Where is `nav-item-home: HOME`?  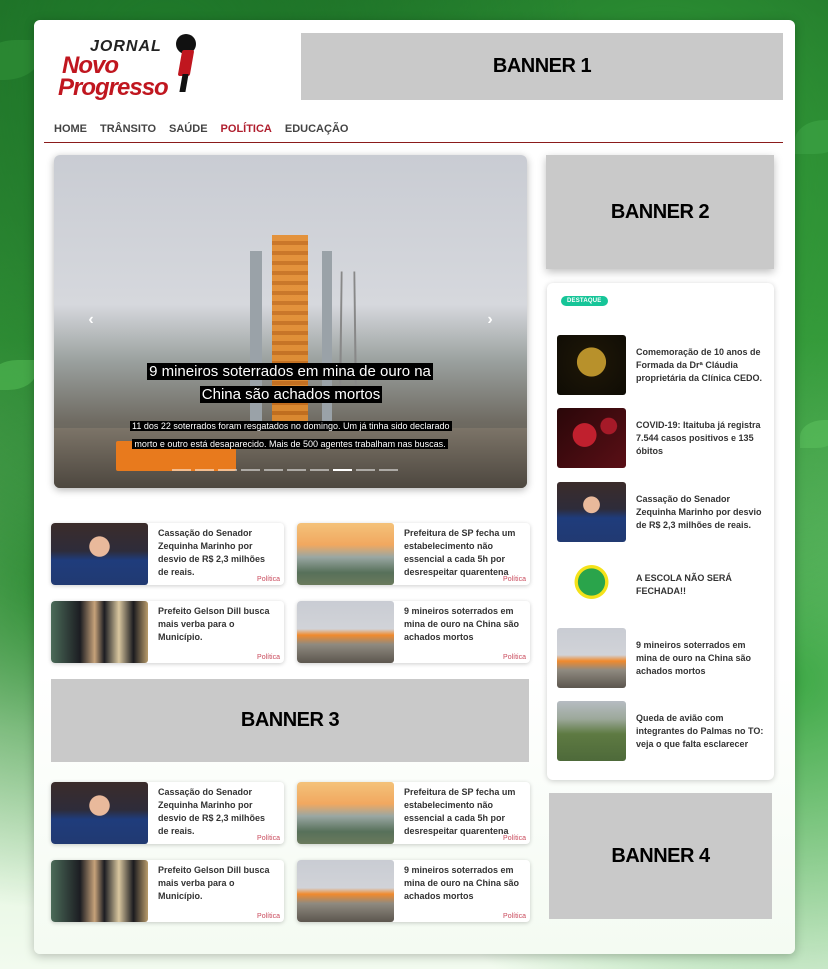 nav-item-home: HOME is located at coordinates (70, 129).